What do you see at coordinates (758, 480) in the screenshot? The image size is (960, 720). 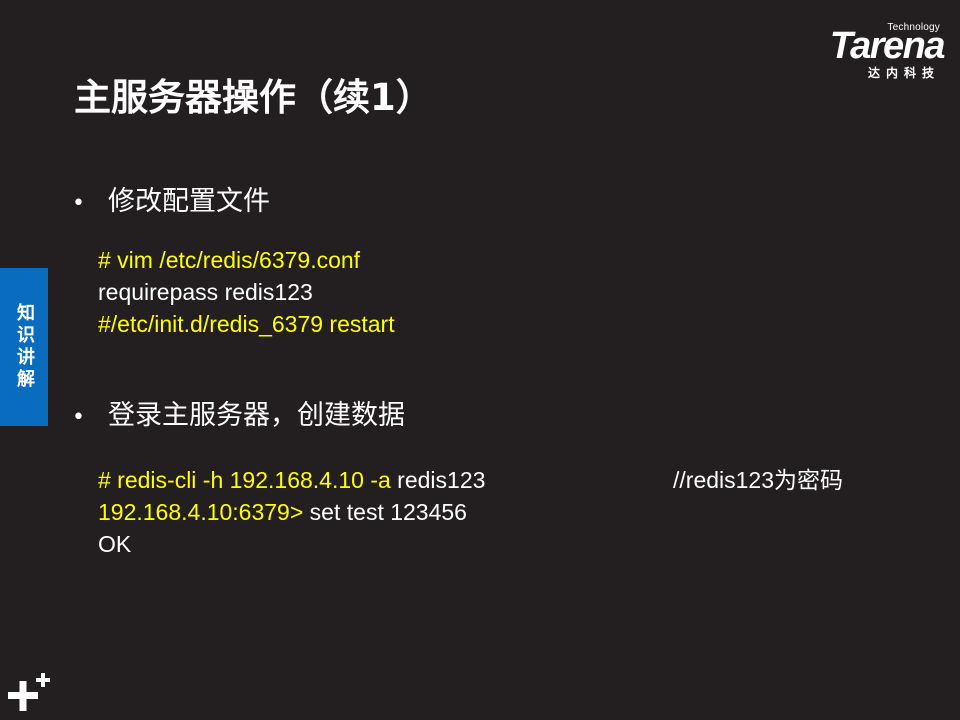 I see `code-comment: //redis123为密码` at bounding box center [758, 480].